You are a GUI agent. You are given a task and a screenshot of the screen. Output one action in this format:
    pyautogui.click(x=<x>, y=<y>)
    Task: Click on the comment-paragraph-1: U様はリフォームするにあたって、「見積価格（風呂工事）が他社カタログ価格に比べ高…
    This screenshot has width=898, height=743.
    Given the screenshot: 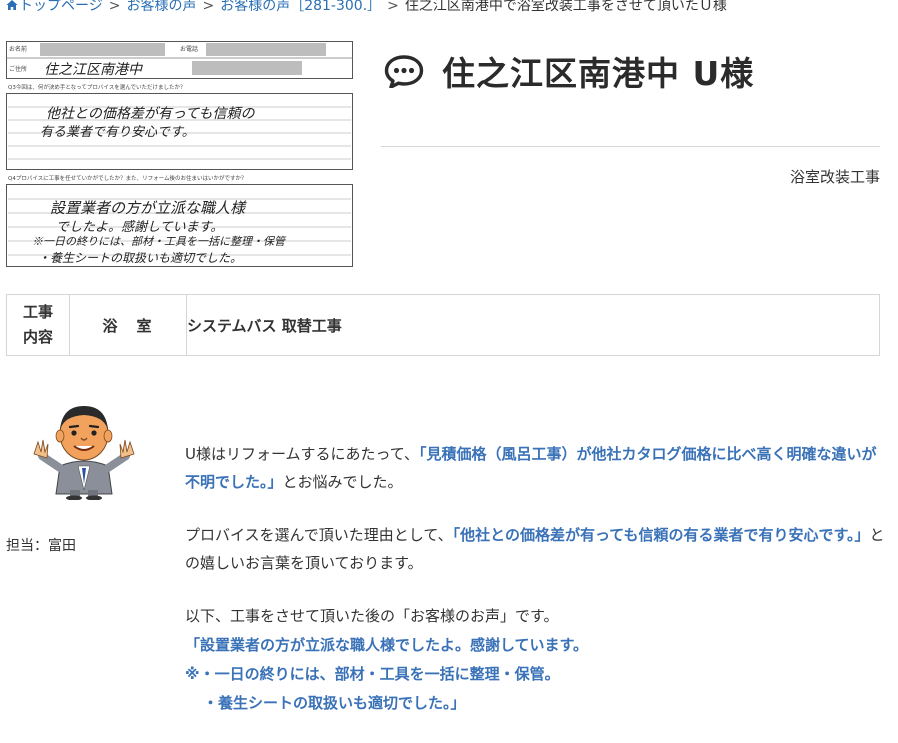 What is the action you would take?
    pyautogui.click(x=535, y=468)
    